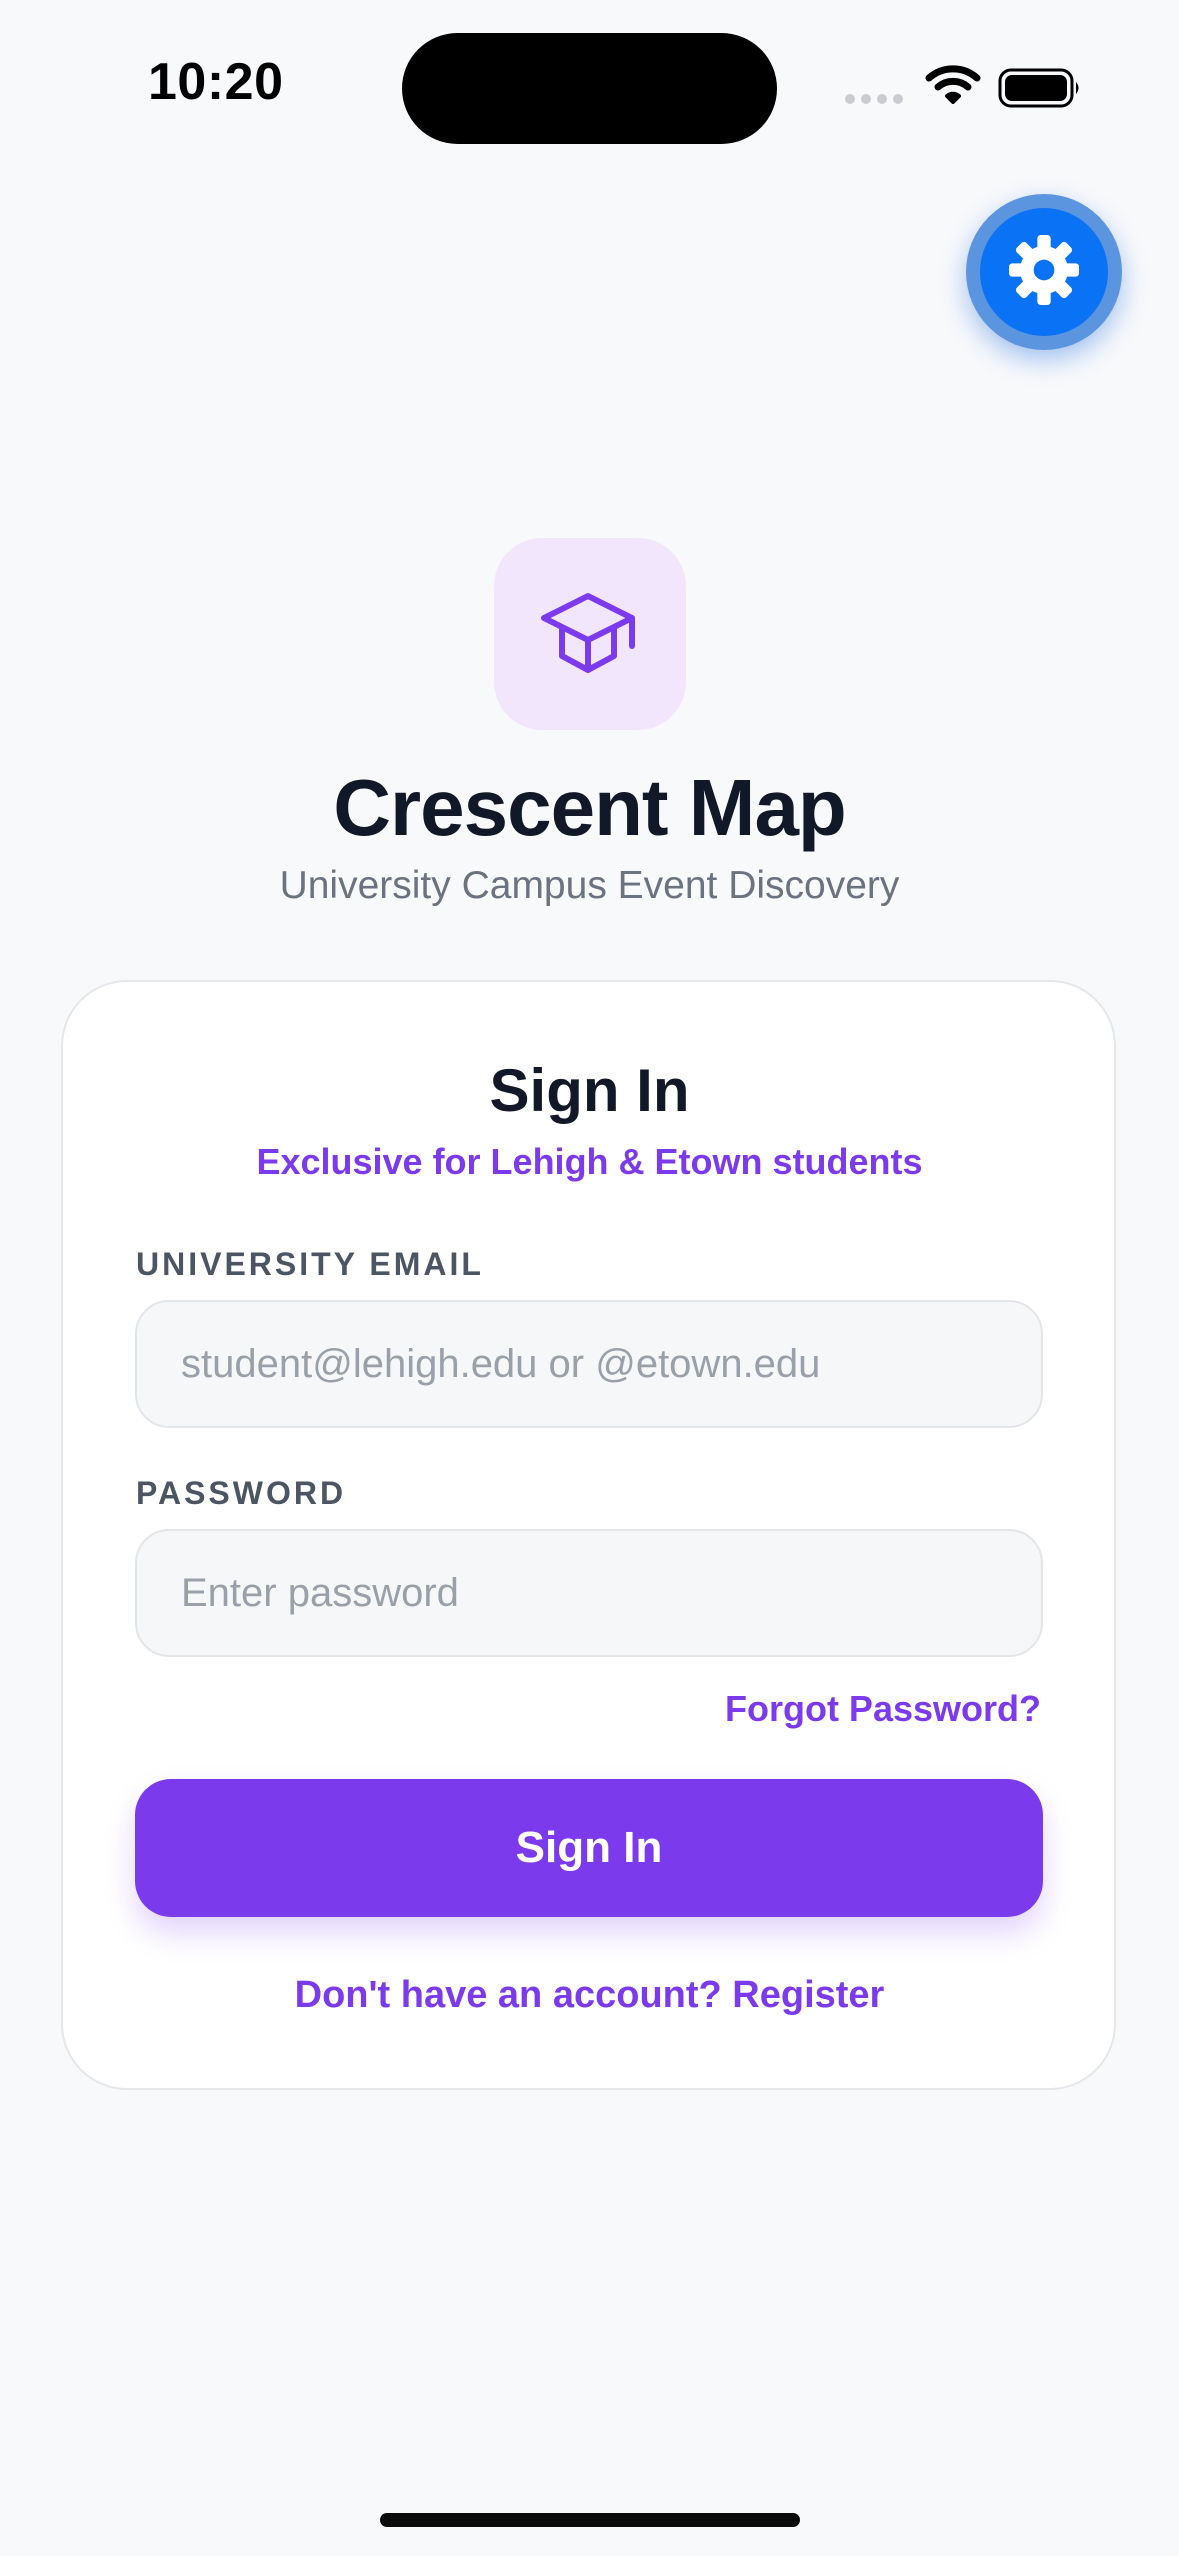  I want to click on graduation-cap-icon, so click(590, 634).